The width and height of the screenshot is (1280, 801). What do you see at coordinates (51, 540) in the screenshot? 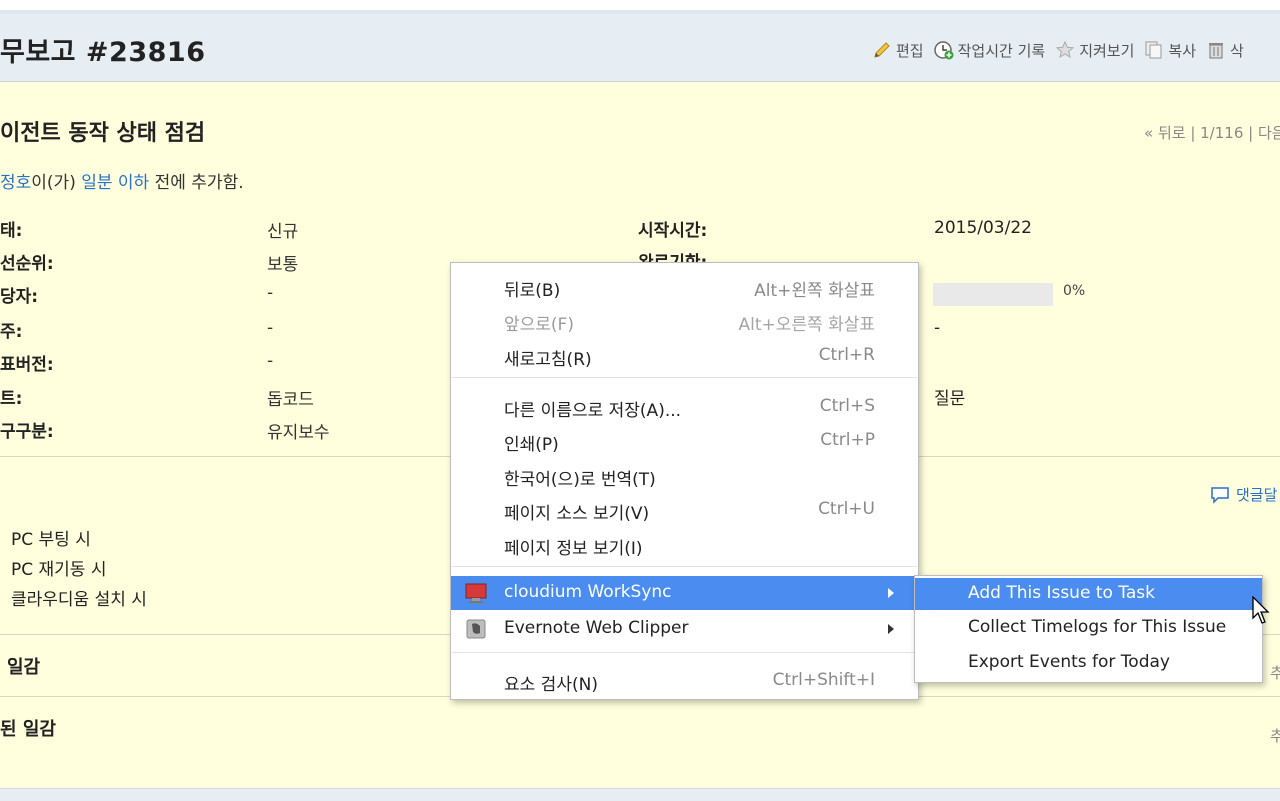
I see `description-item: PC 부팅 시` at bounding box center [51, 540].